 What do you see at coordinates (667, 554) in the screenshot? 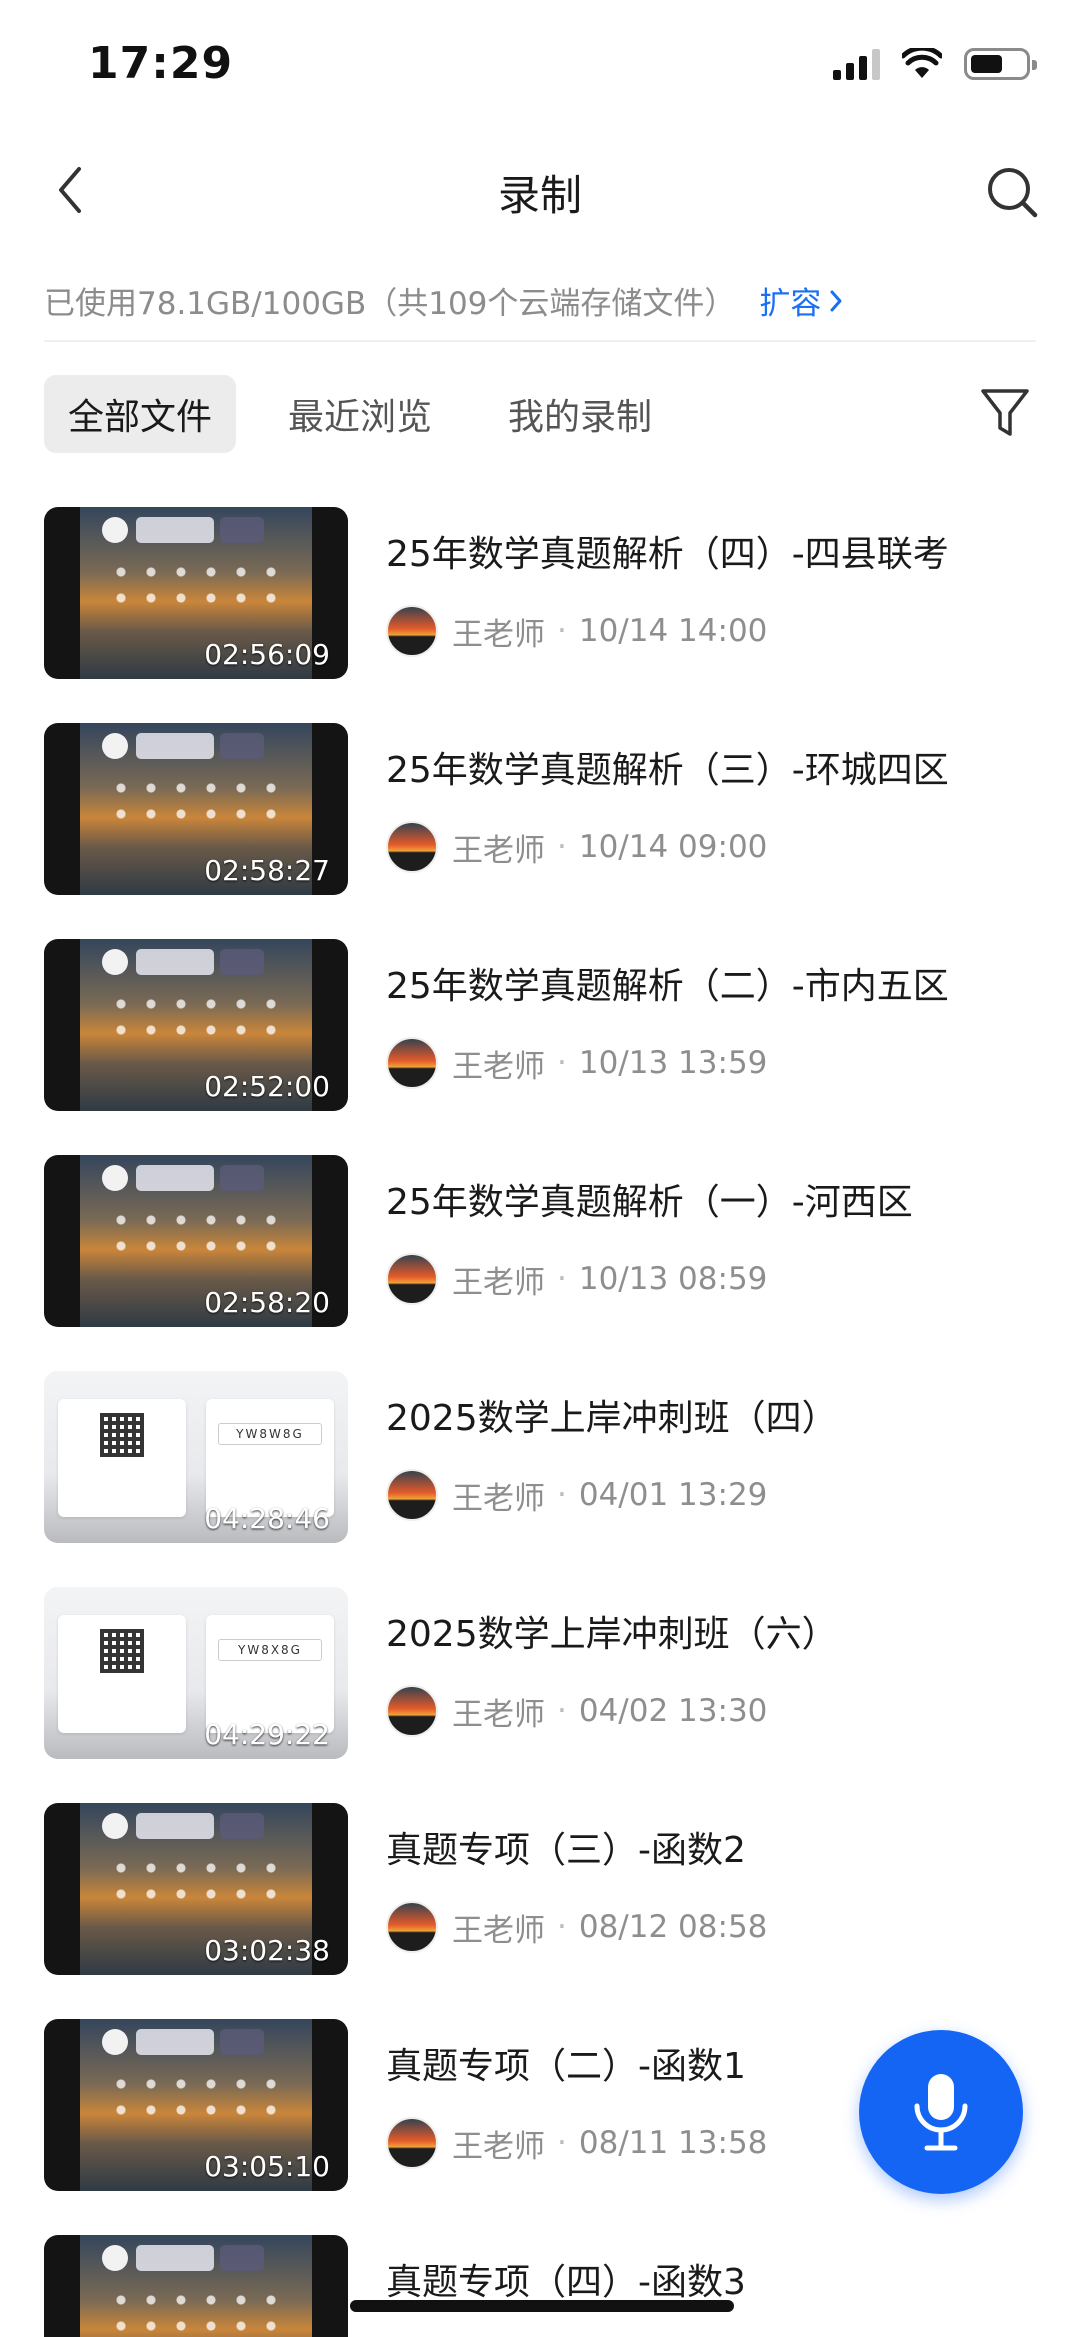
I see `recording-title: 25年数学真题解析（四）-四县联考` at bounding box center [667, 554].